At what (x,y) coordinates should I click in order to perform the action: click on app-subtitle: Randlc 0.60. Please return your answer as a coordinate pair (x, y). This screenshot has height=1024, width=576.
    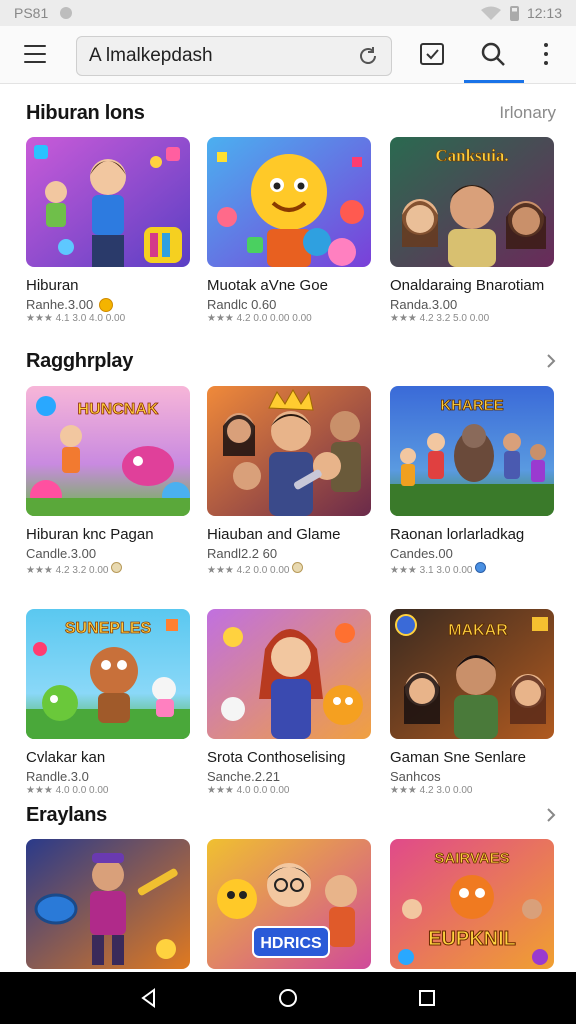
    Looking at the image, I should click on (289, 304).